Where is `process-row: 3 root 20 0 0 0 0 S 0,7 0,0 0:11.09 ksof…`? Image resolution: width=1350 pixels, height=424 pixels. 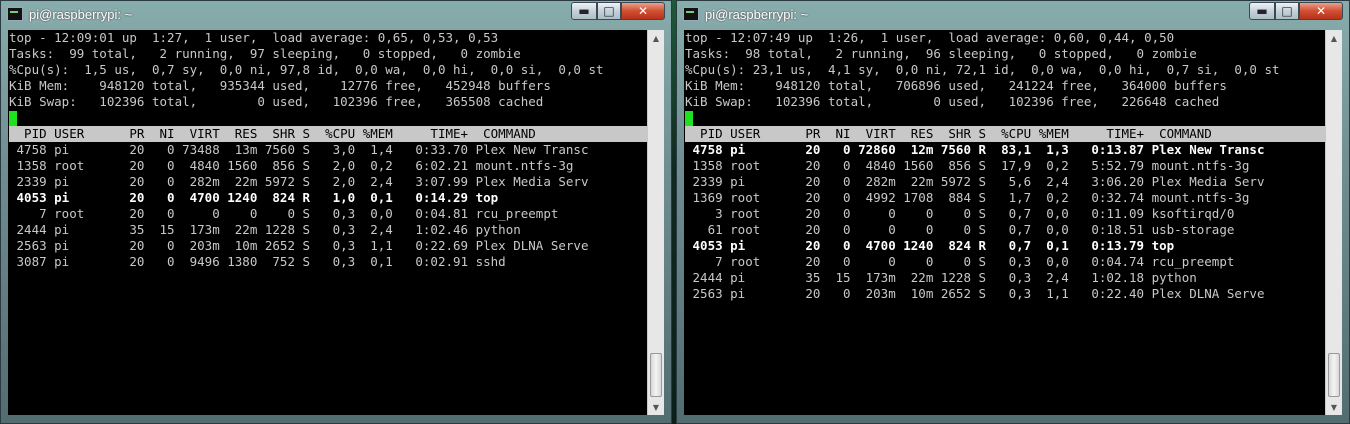
process-row: 3 root 20 0 0 0 0 S 0,7 0,0 0:11.09 ksof… is located at coordinates (960, 213).